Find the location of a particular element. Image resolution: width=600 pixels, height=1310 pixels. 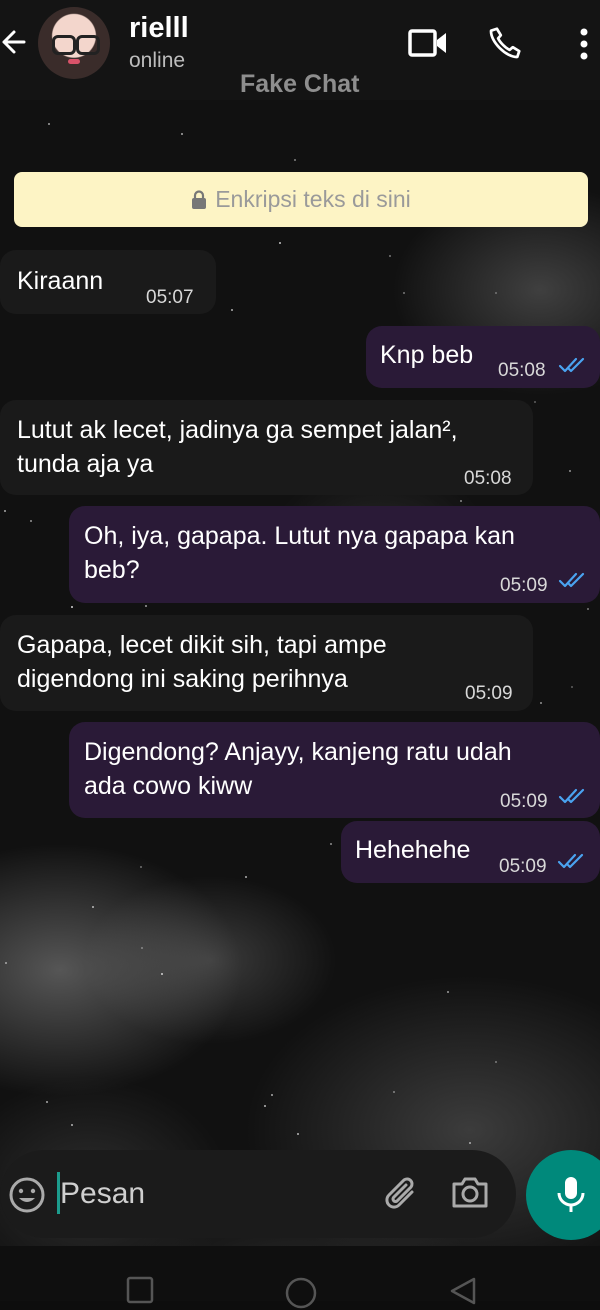

contact-status: online is located at coordinates (157, 60).